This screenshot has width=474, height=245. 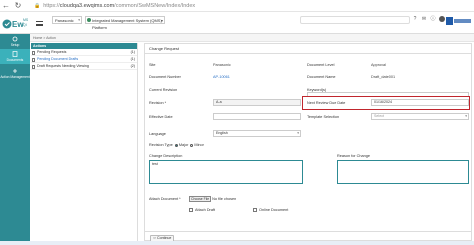 I want to click on info-icon: ⓘ, so click(x=433, y=19).